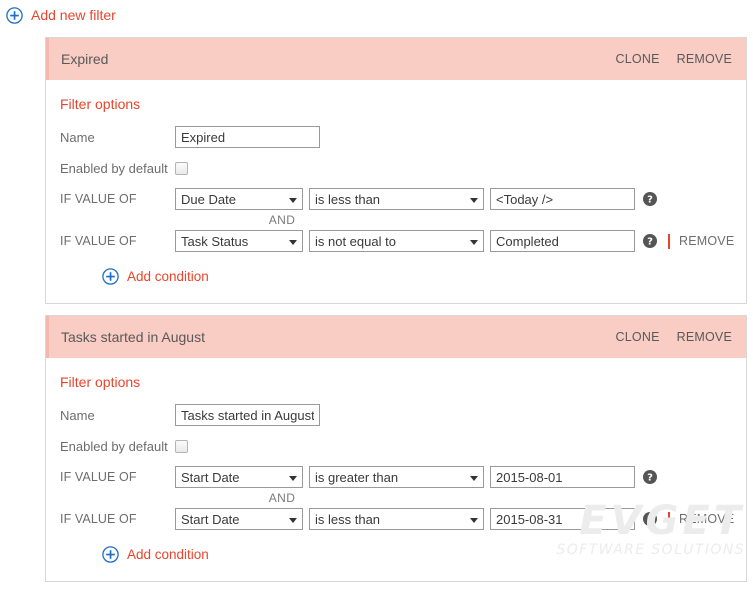  Describe the element at coordinates (73, 15) in the screenshot. I see `add-new-filter-label: Add new filter` at that location.